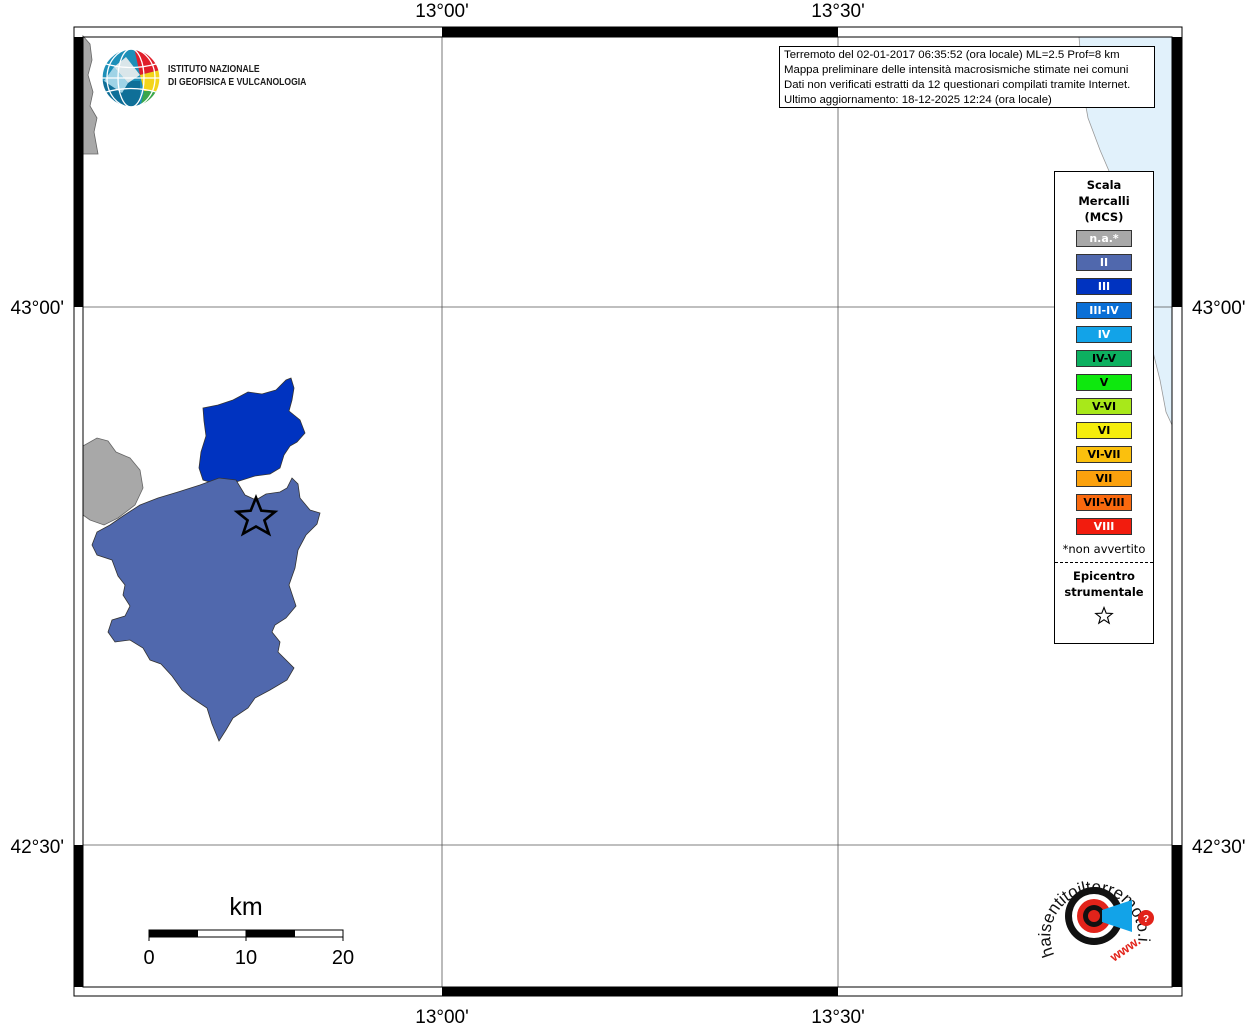 The image size is (1256, 1024). I want to click on legend-title-line3: (MCS), so click(1104, 217).